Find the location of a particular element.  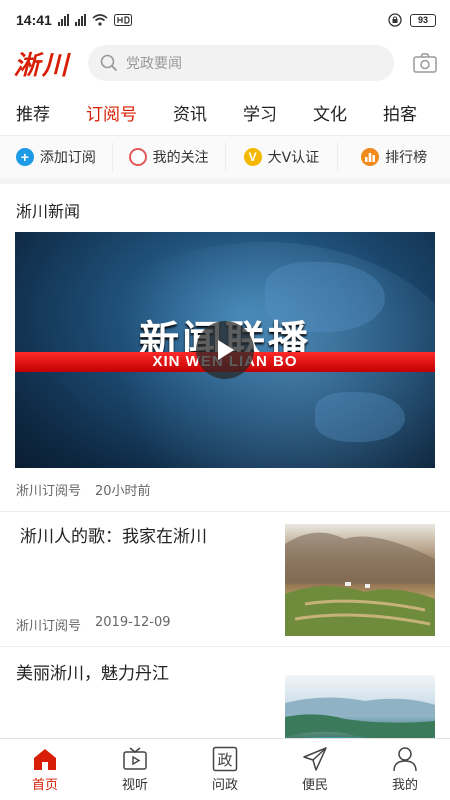

nav-media-label: 视听 is located at coordinates (134, 785).